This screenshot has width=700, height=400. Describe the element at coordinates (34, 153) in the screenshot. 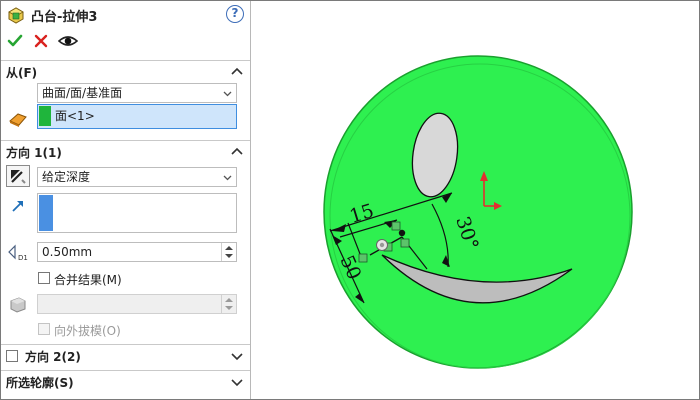

I see `direction1-section-title: 方向 1(1)` at that location.